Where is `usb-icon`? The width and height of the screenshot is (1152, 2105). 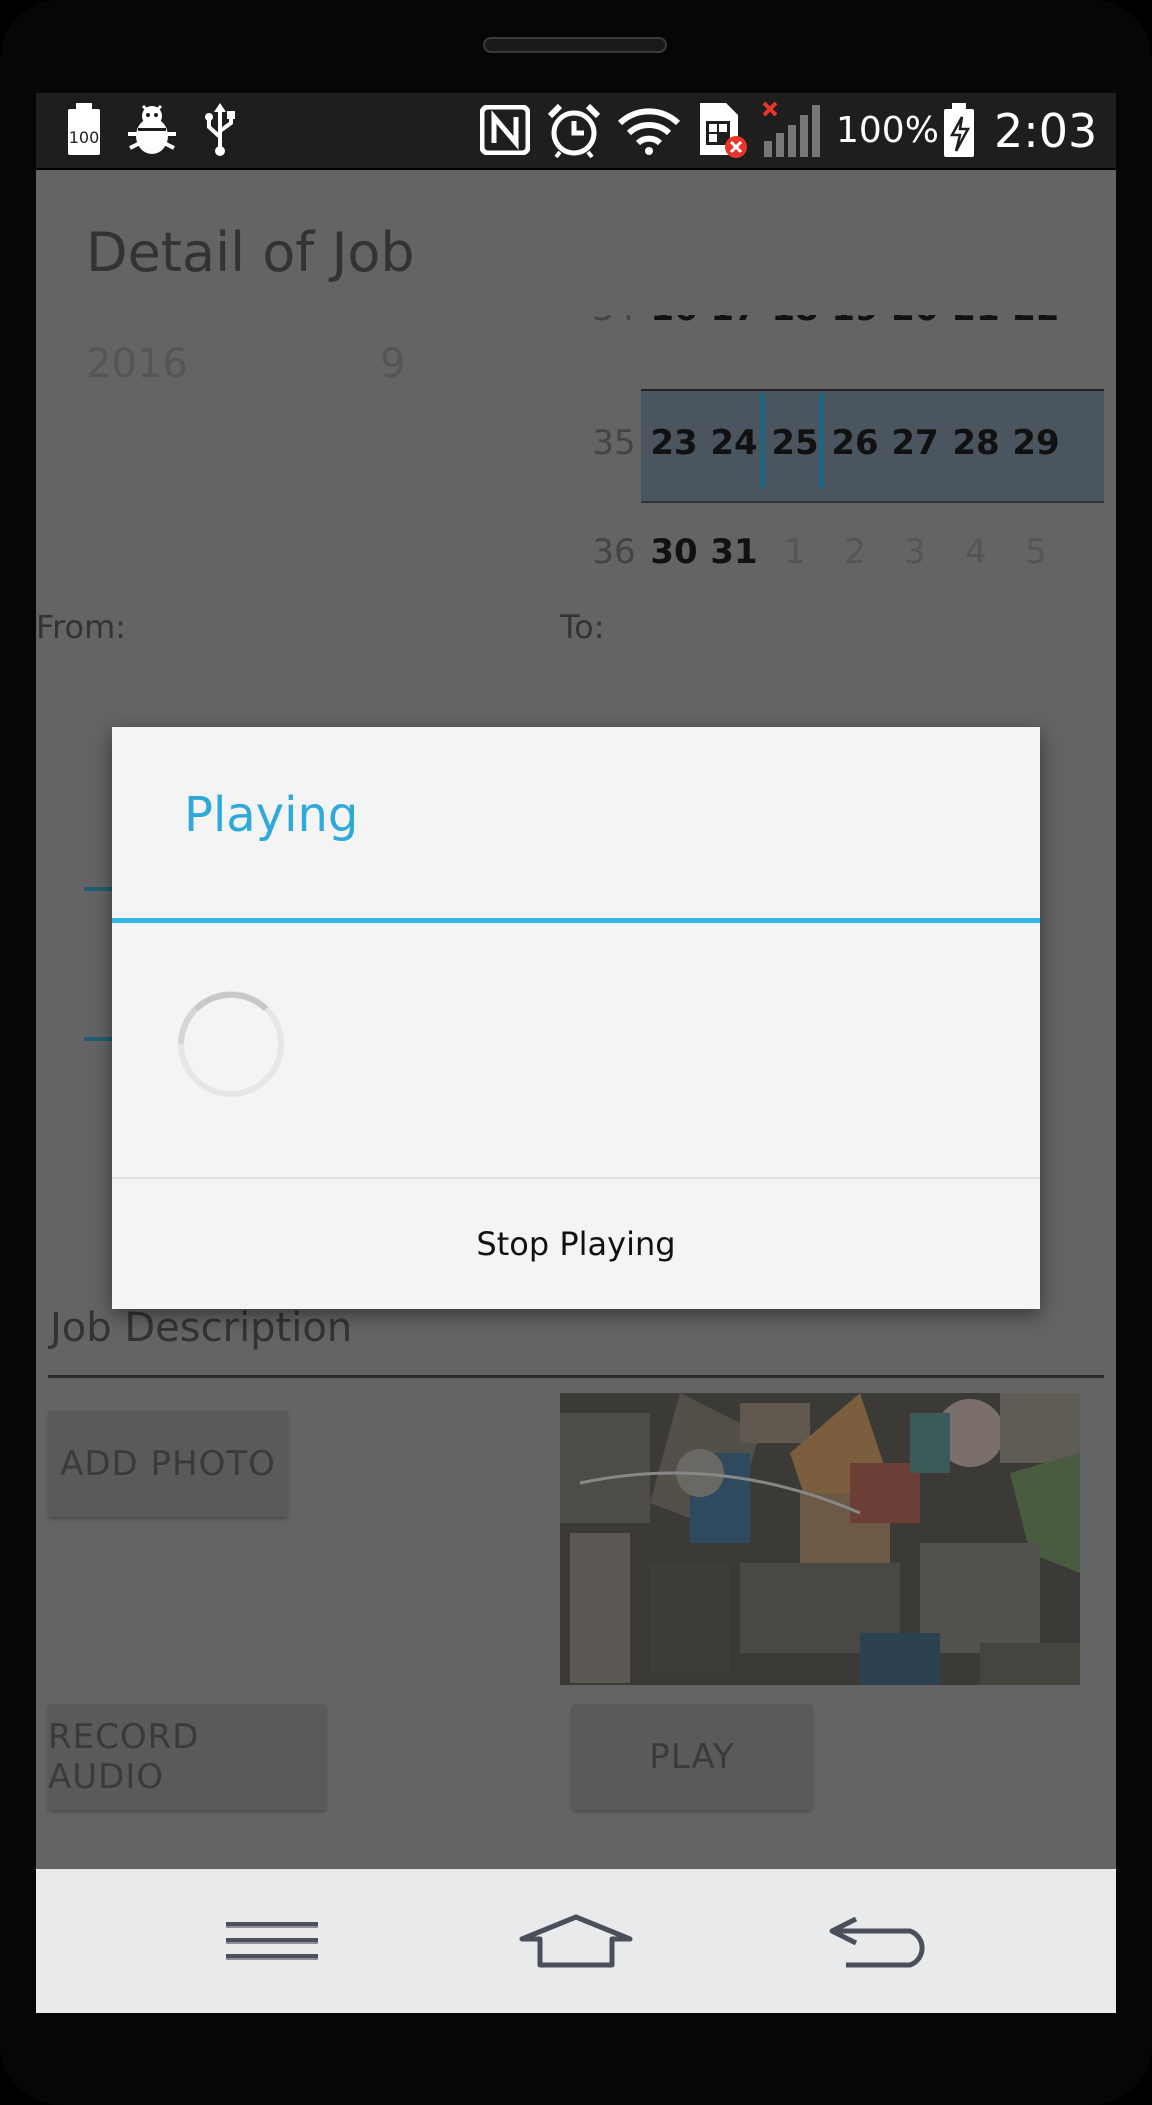 usb-icon is located at coordinates (220, 130).